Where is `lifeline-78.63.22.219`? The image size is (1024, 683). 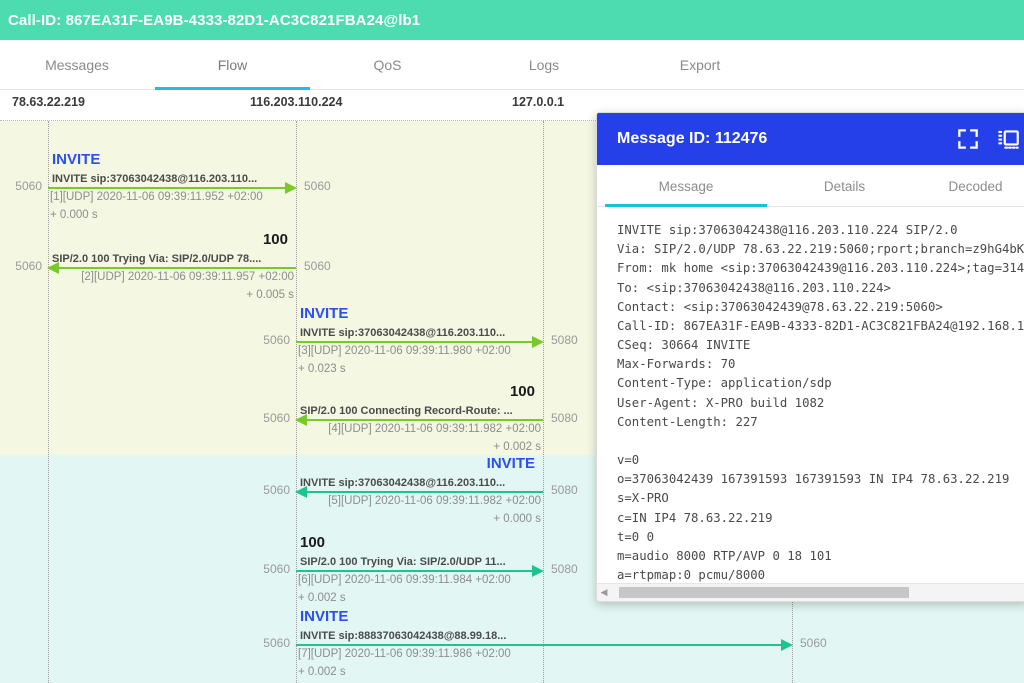
lifeline-78.63.22.219 is located at coordinates (48, 402).